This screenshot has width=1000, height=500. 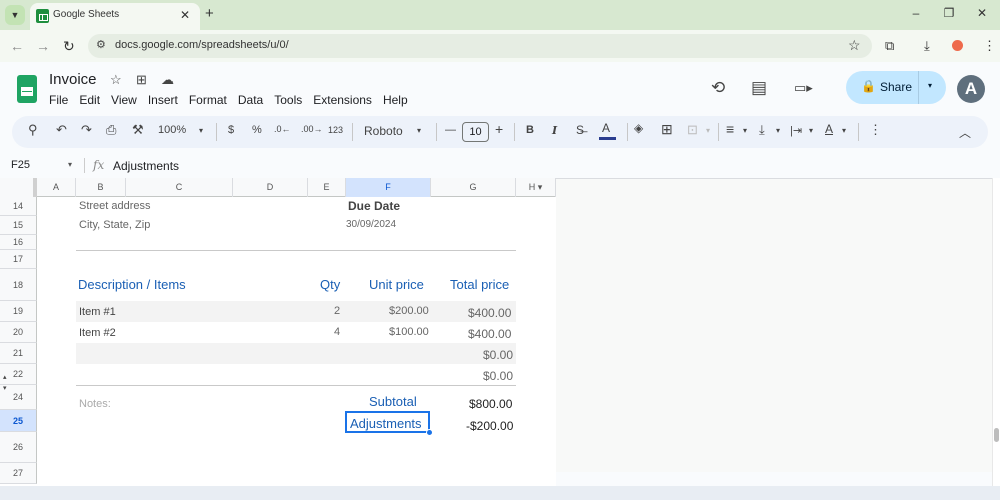 What do you see at coordinates (580, 130) in the screenshot?
I see `strikethrough-button: S̶` at bounding box center [580, 130].